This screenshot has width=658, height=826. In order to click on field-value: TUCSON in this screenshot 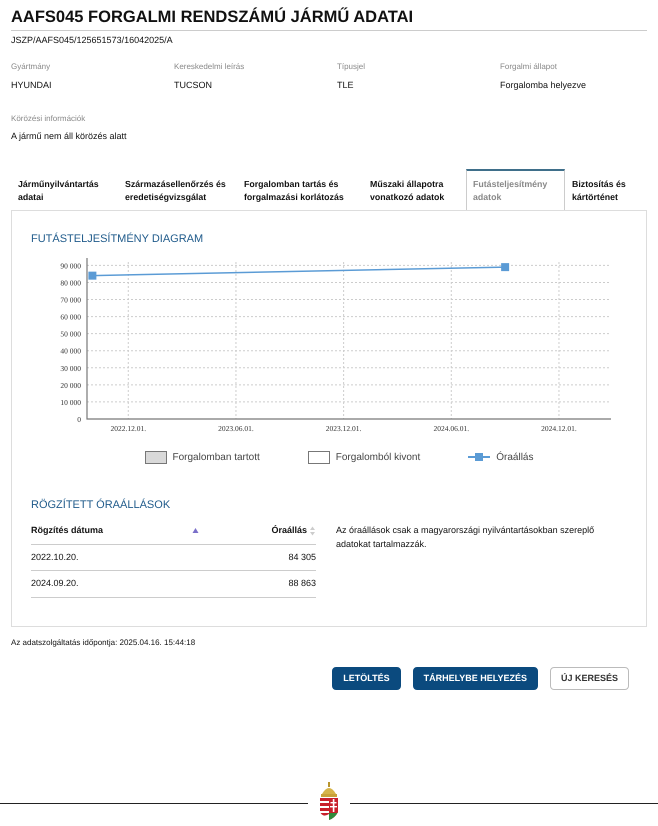, I will do `click(193, 85)`.